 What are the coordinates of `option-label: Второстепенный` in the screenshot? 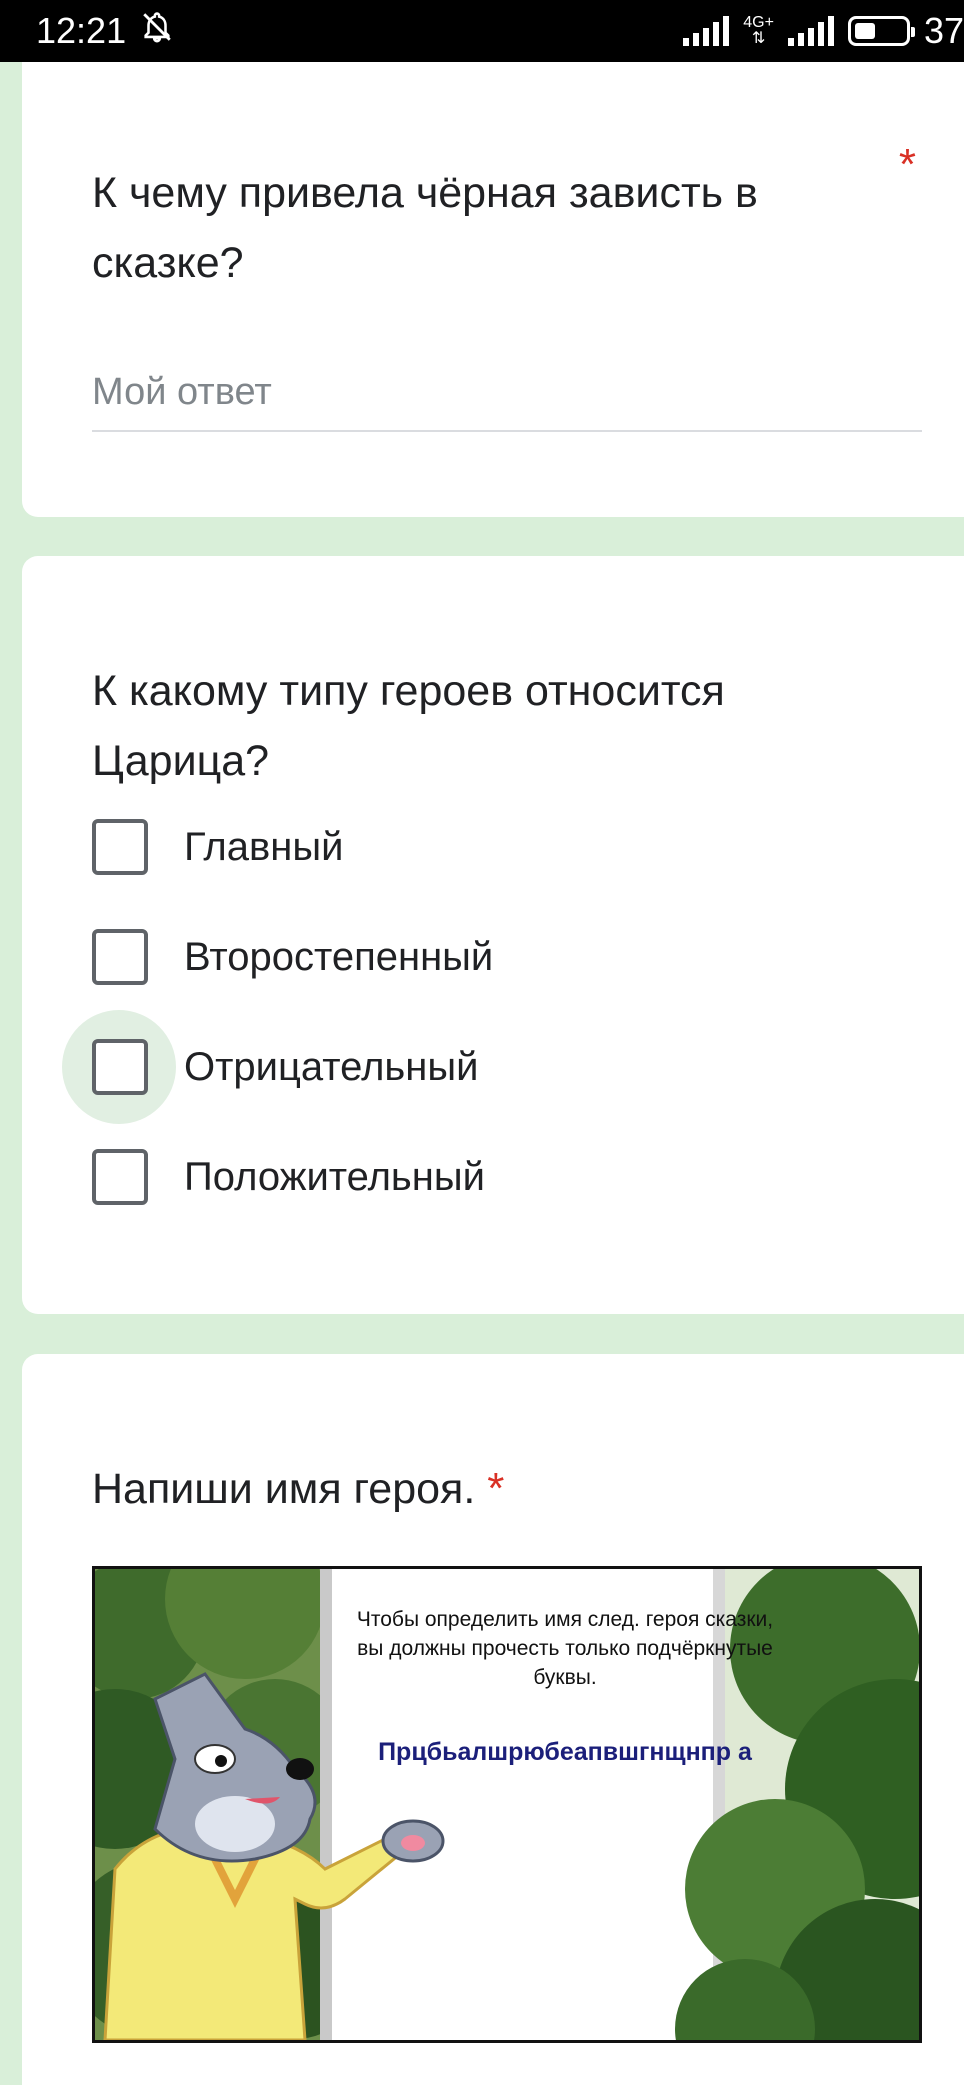 It's located at (339, 956).